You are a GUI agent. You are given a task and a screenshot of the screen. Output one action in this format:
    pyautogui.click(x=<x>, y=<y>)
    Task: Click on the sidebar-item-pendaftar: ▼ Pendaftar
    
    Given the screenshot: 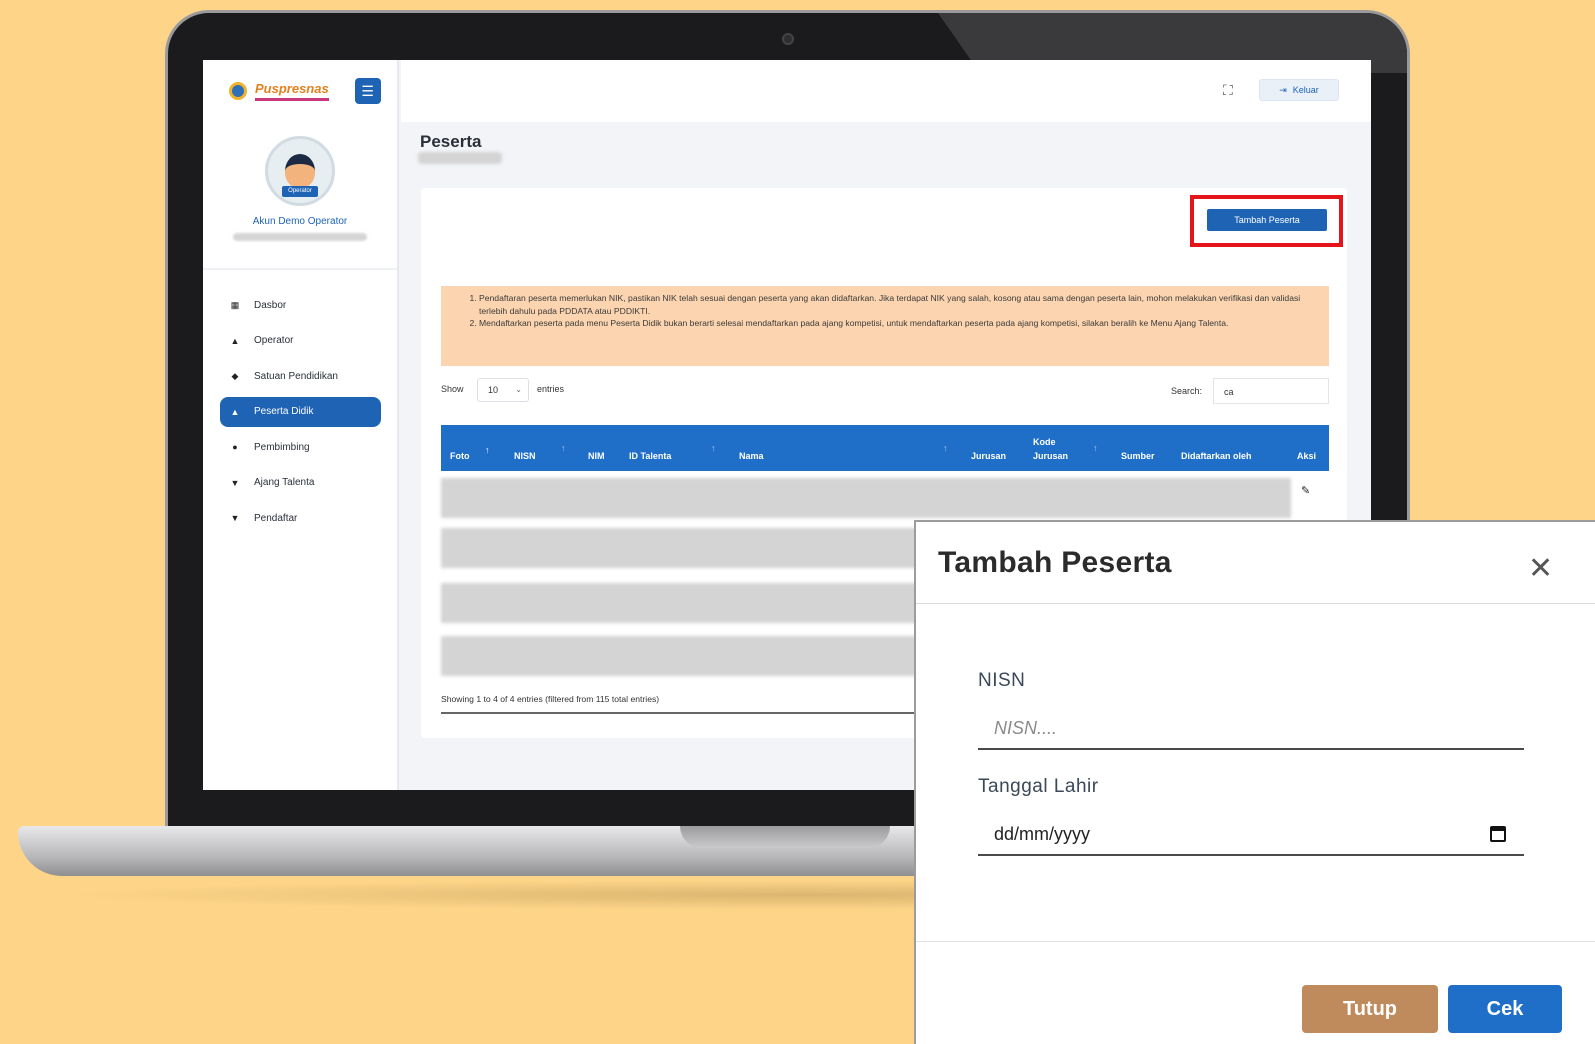 What is the action you would take?
    pyautogui.click(x=300, y=518)
    